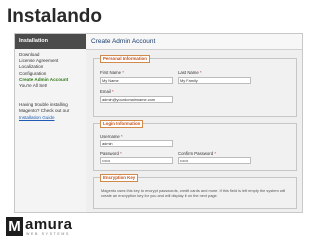 This screenshot has width=320, height=240. Describe the element at coordinates (214, 160) in the screenshot. I see `confirm-password-field: ••••••` at that location.